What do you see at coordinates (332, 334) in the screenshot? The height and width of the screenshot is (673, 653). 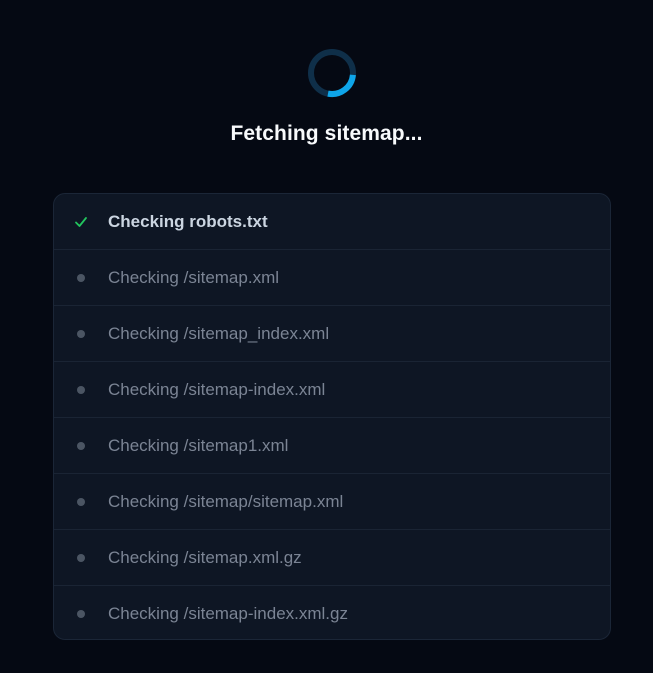 I see `list-item: Checking /sitemap_index.xml` at bounding box center [332, 334].